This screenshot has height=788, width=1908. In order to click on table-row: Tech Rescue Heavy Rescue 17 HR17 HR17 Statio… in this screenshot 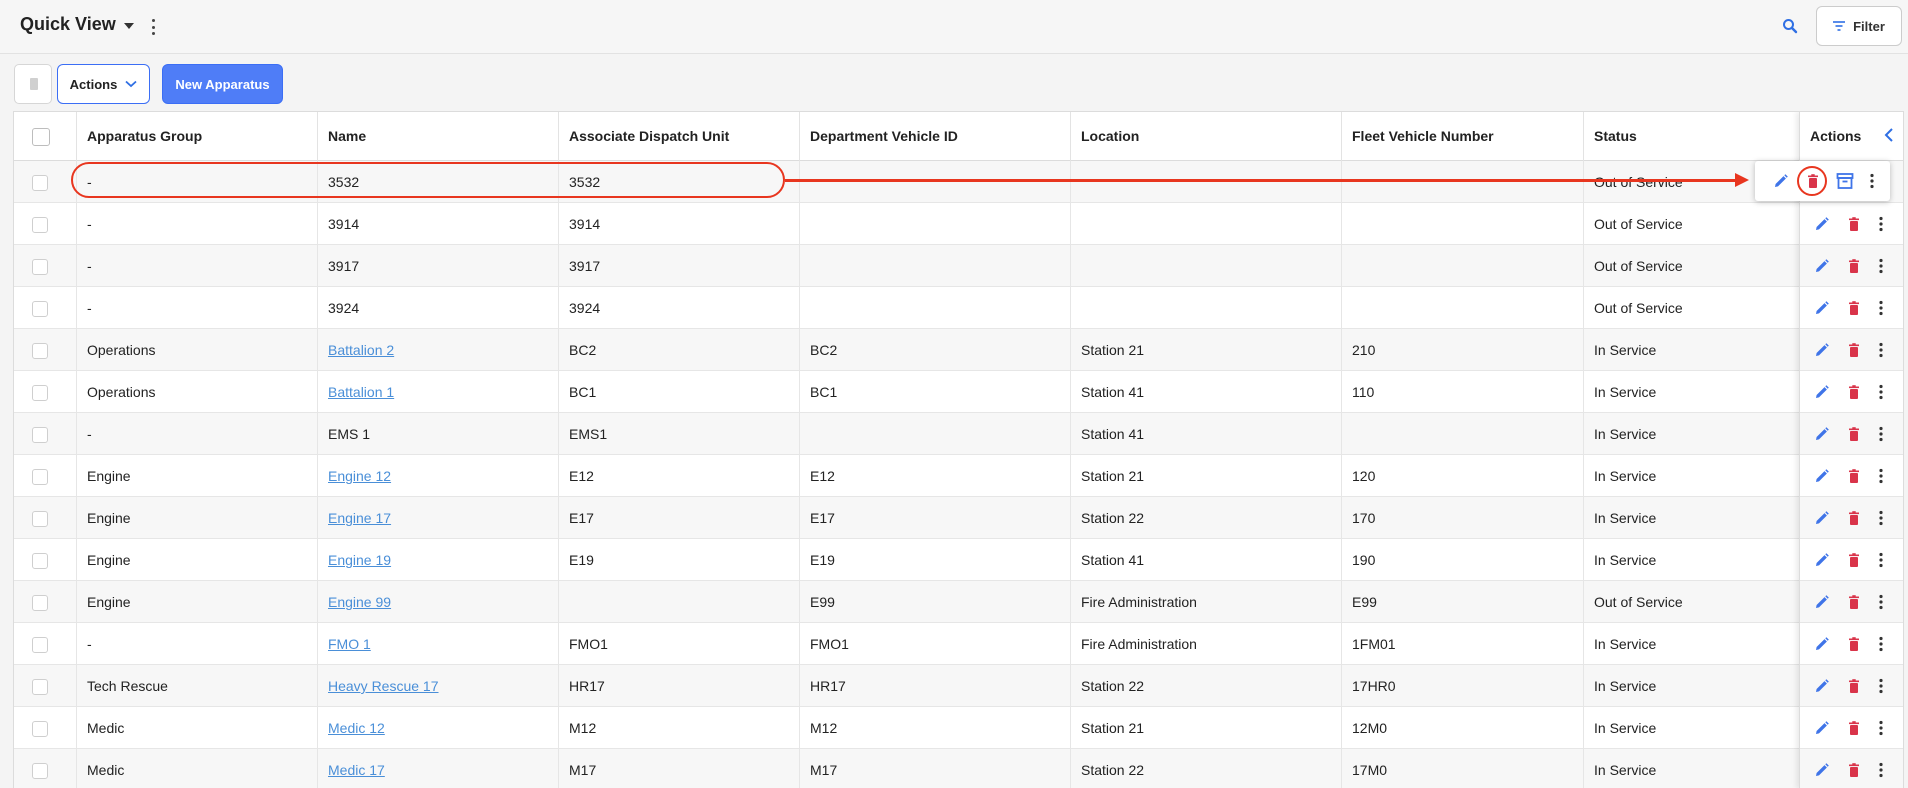, I will do `click(958, 686)`.